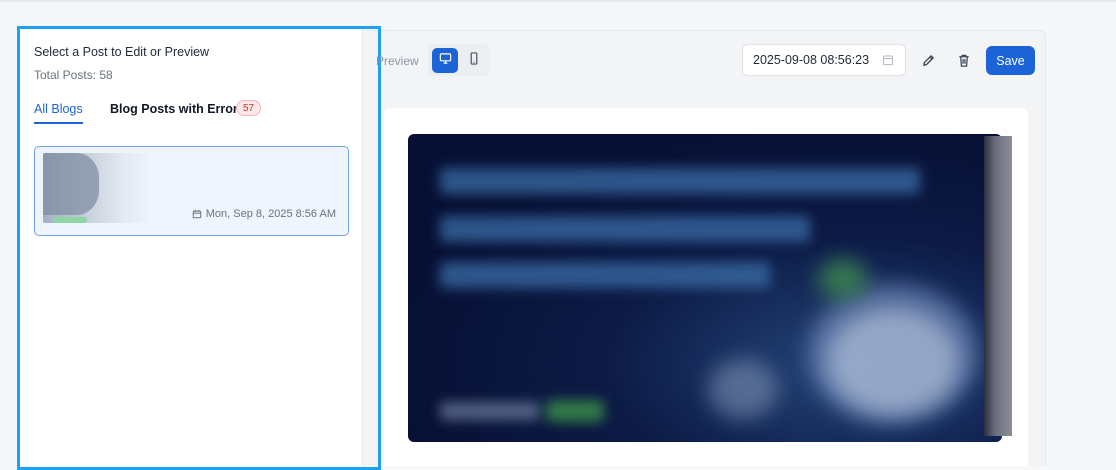 This screenshot has width=1116, height=470. I want to click on sidebar-title: Select a Post to Edit or Preview, so click(122, 52).